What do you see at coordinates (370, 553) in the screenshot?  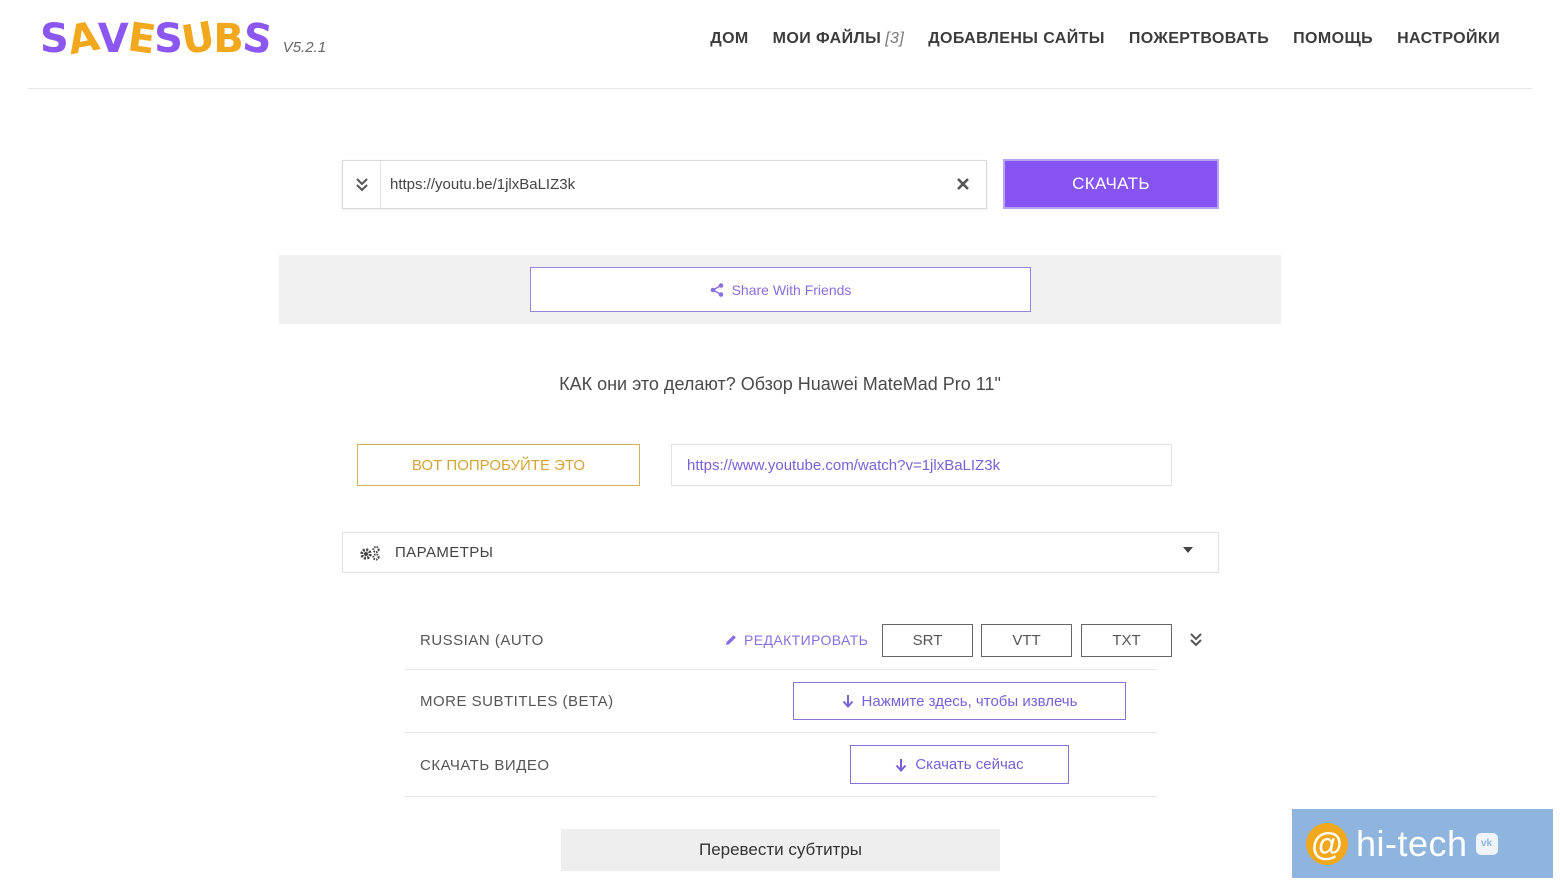 I see `gears-icon` at bounding box center [370, 553].